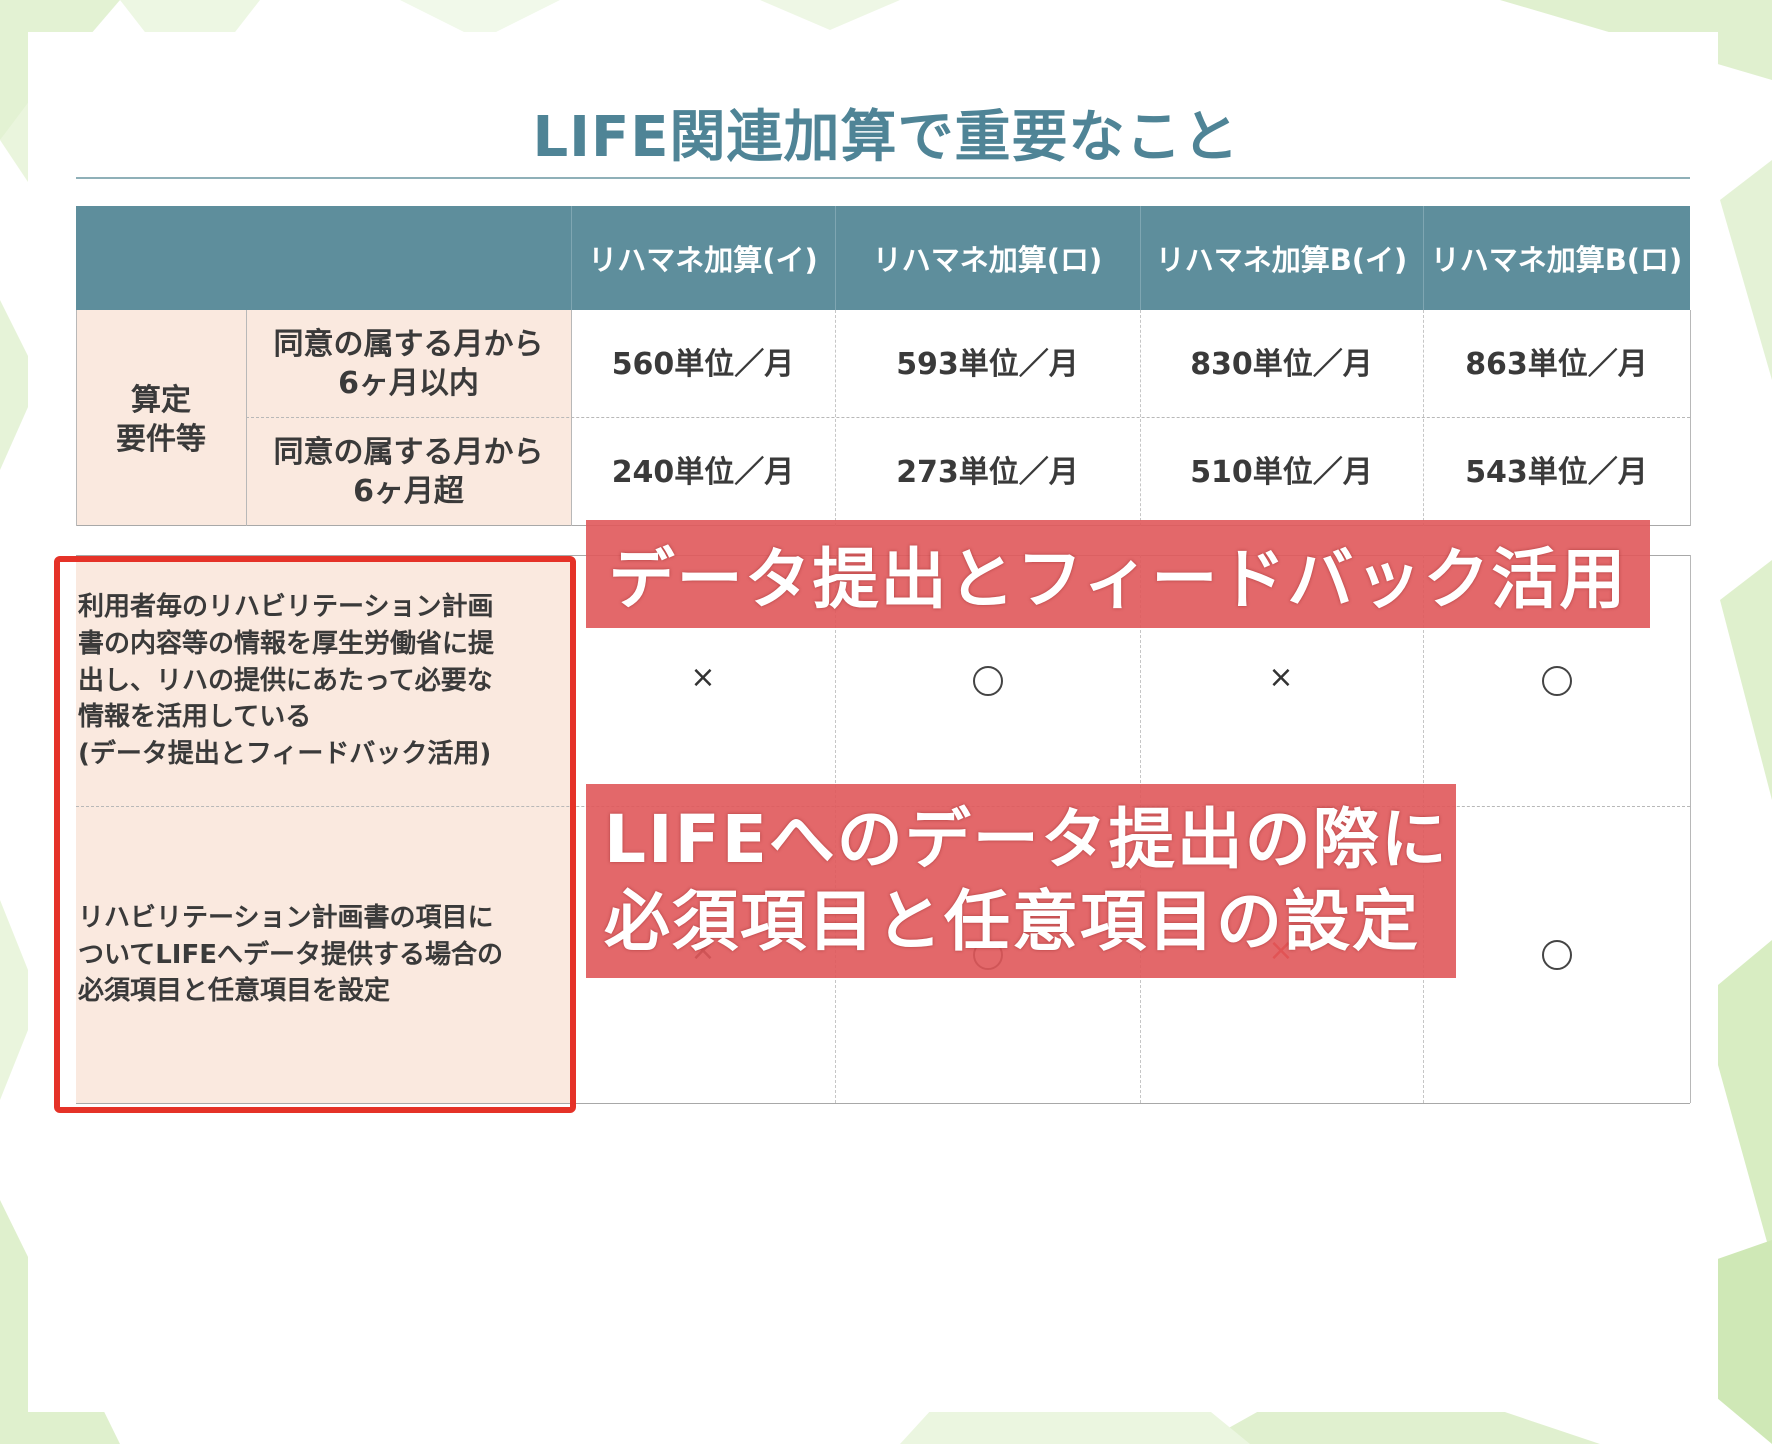  Describe the element at coordinates (408, 472) in the screenshot. I see `row-label: 同意の属する月から 6ヶ月超` at that location.